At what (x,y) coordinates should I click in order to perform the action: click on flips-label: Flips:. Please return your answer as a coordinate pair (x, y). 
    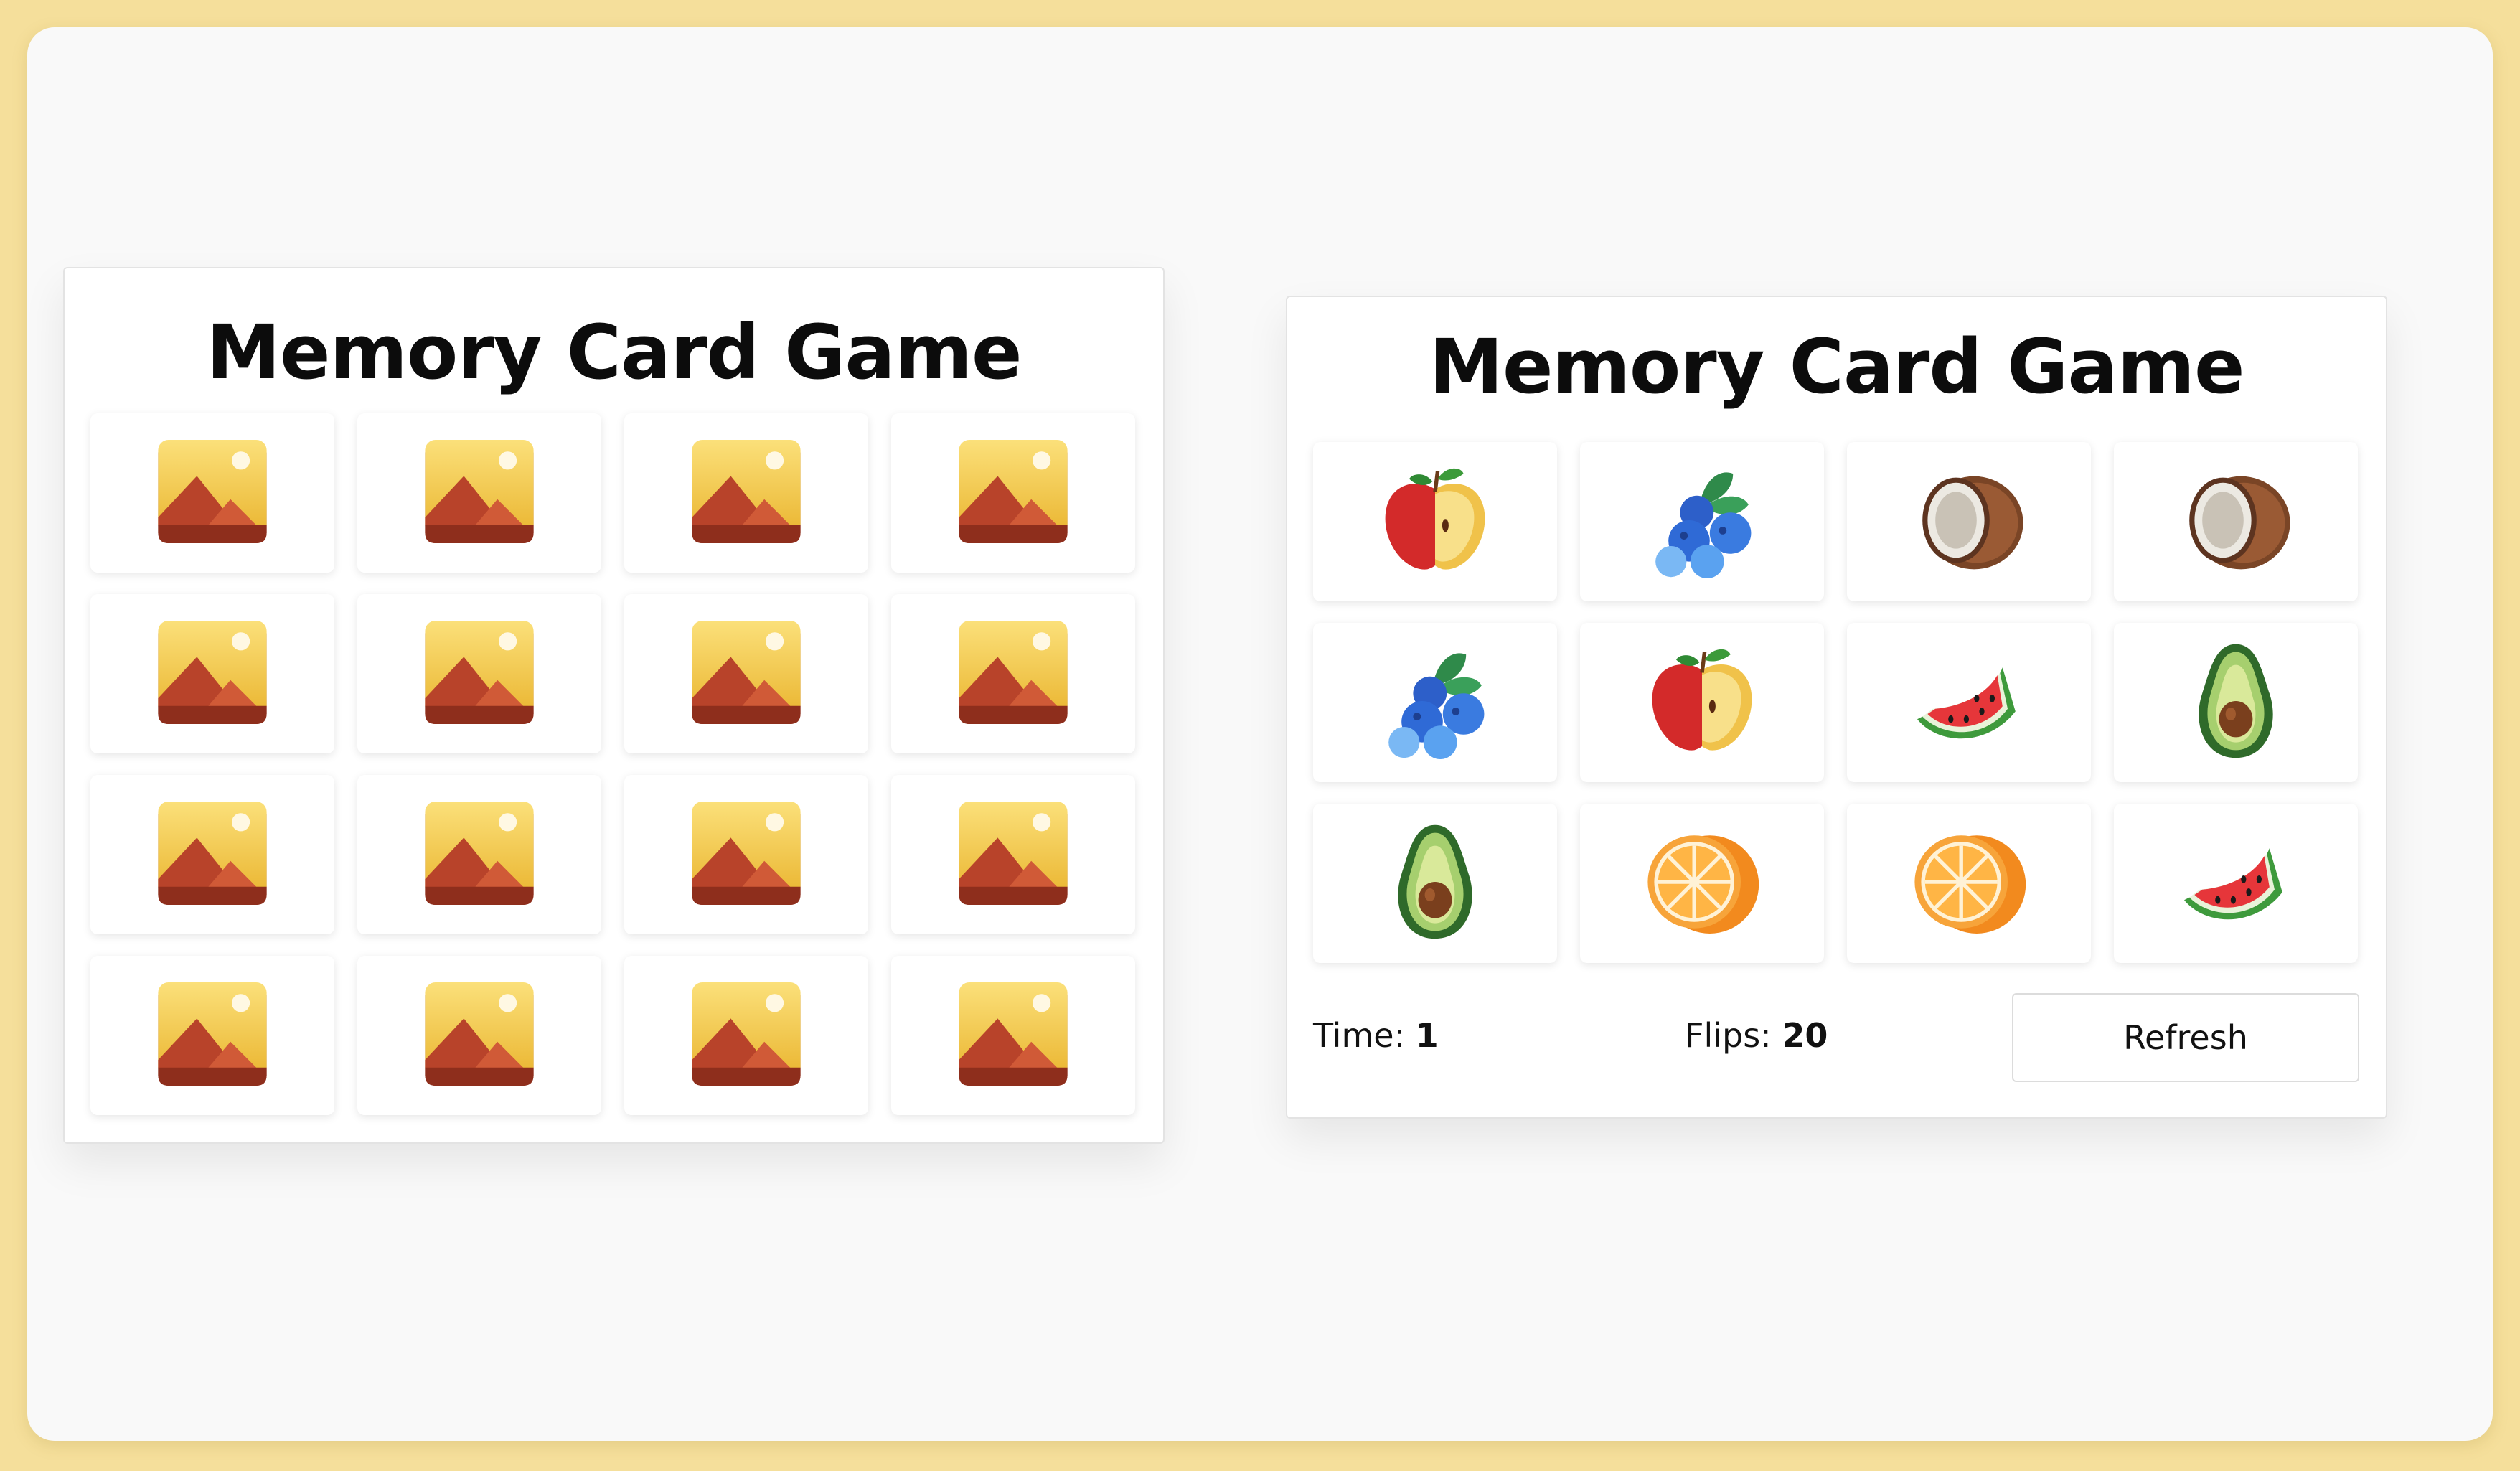
    Looking at the image, I should click on (1728, 1035).